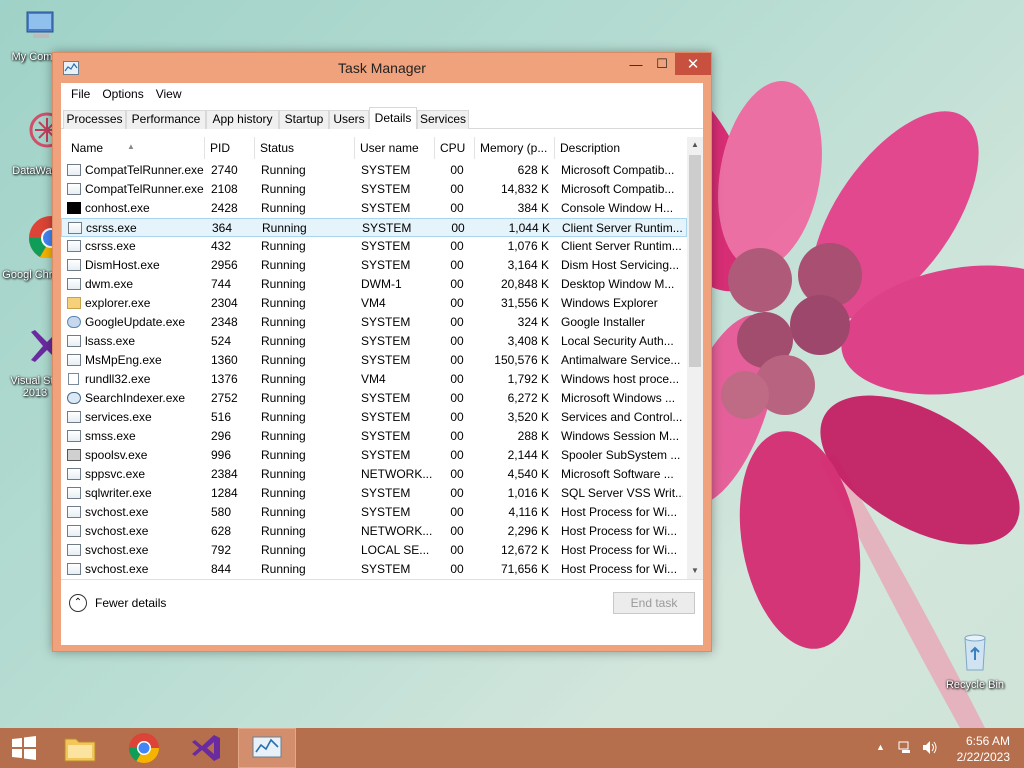 The width and height of the screenshot is (1024, 768). Describe the element at coordinates (80, 94) in the screenshot. I see `menu-file: File` at that location.